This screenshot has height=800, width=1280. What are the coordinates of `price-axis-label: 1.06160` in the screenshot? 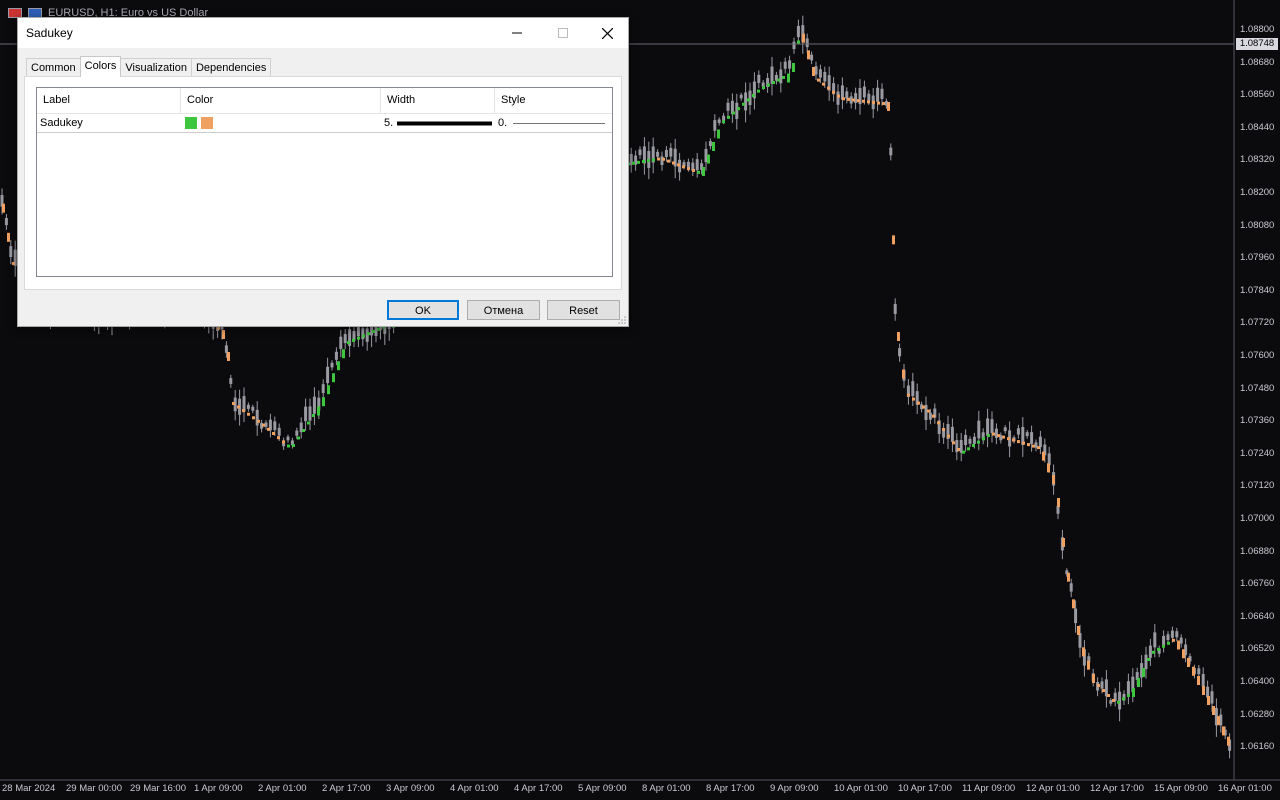 It's located at (1257, 747).